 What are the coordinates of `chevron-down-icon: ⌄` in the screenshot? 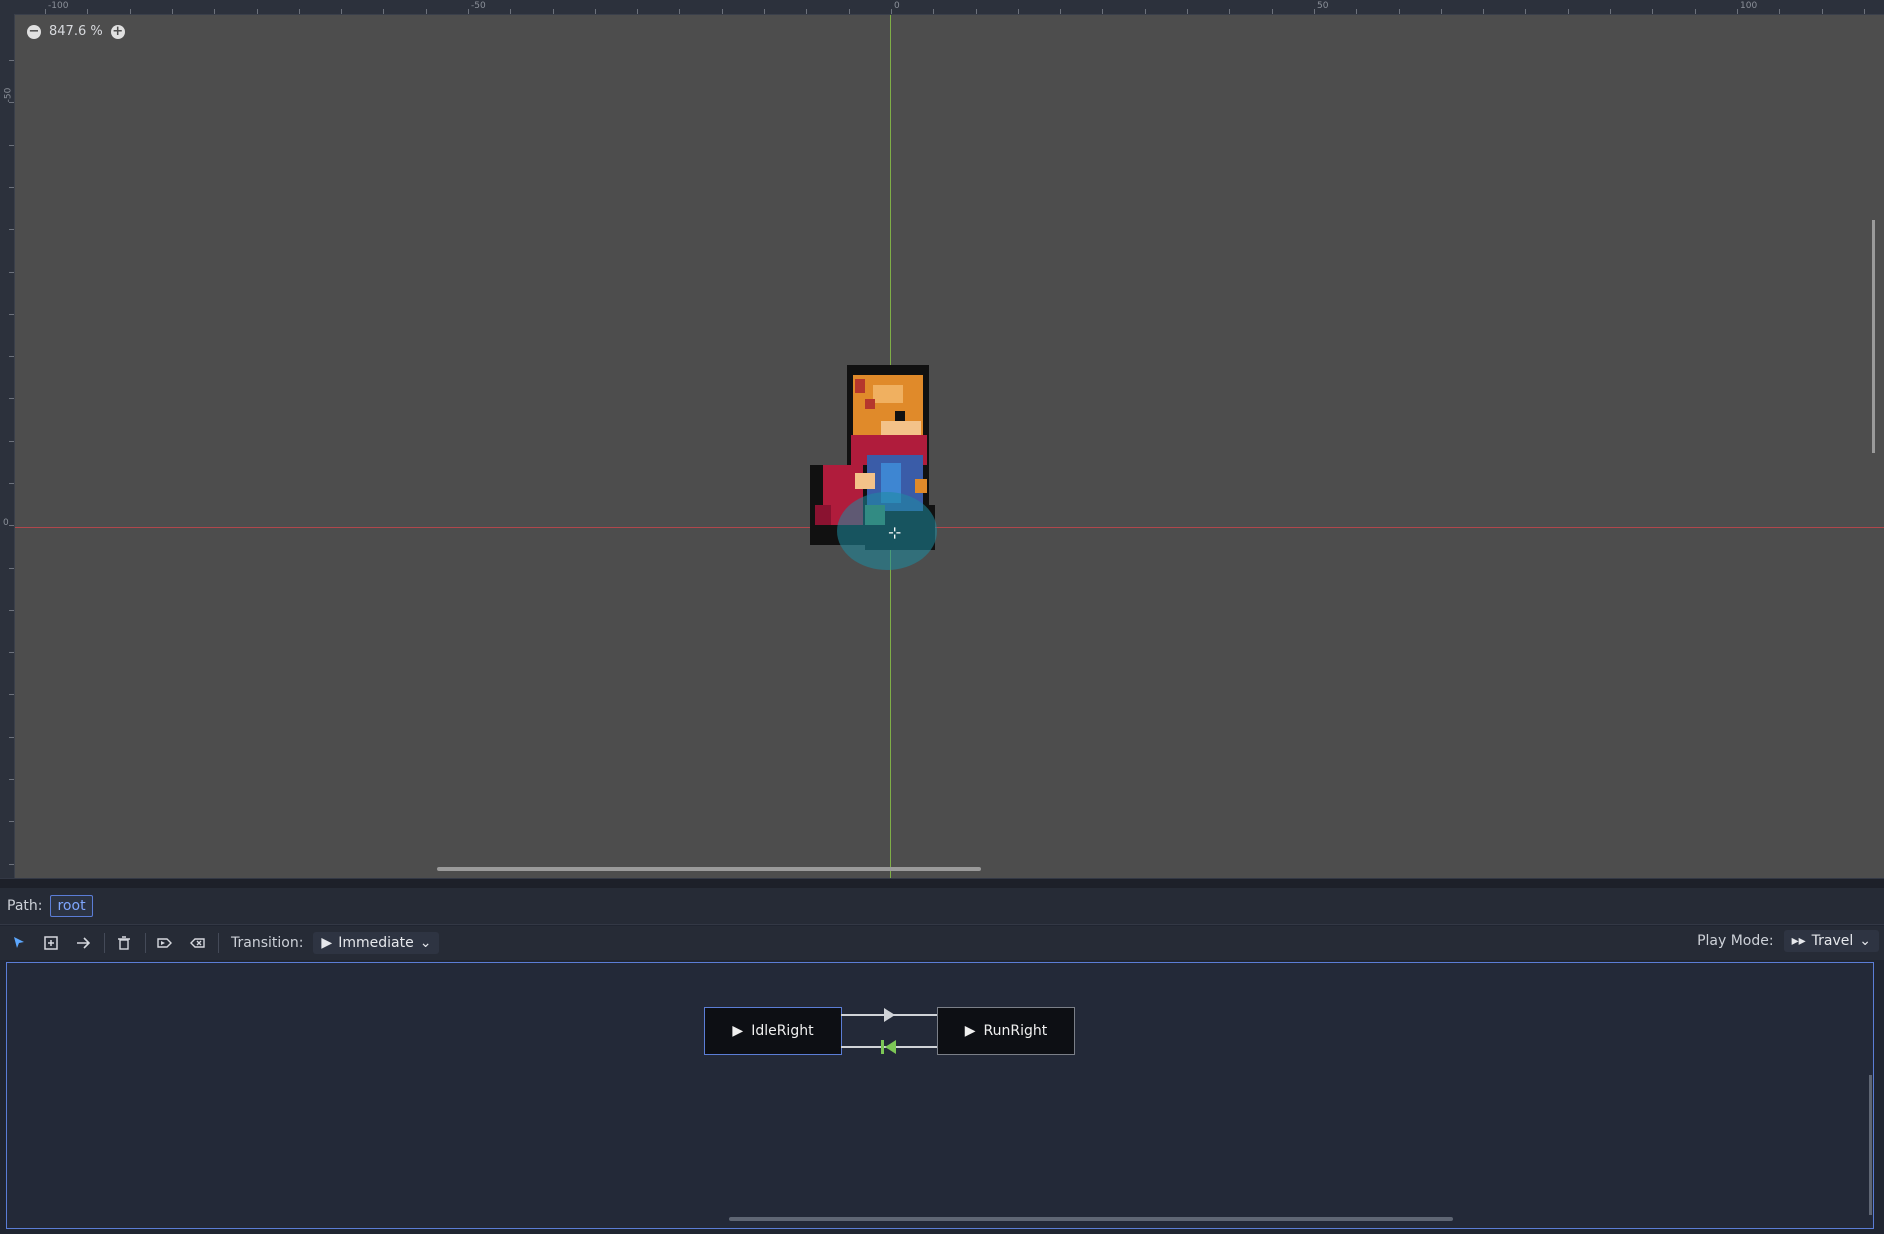 It's located at (1865, 941).